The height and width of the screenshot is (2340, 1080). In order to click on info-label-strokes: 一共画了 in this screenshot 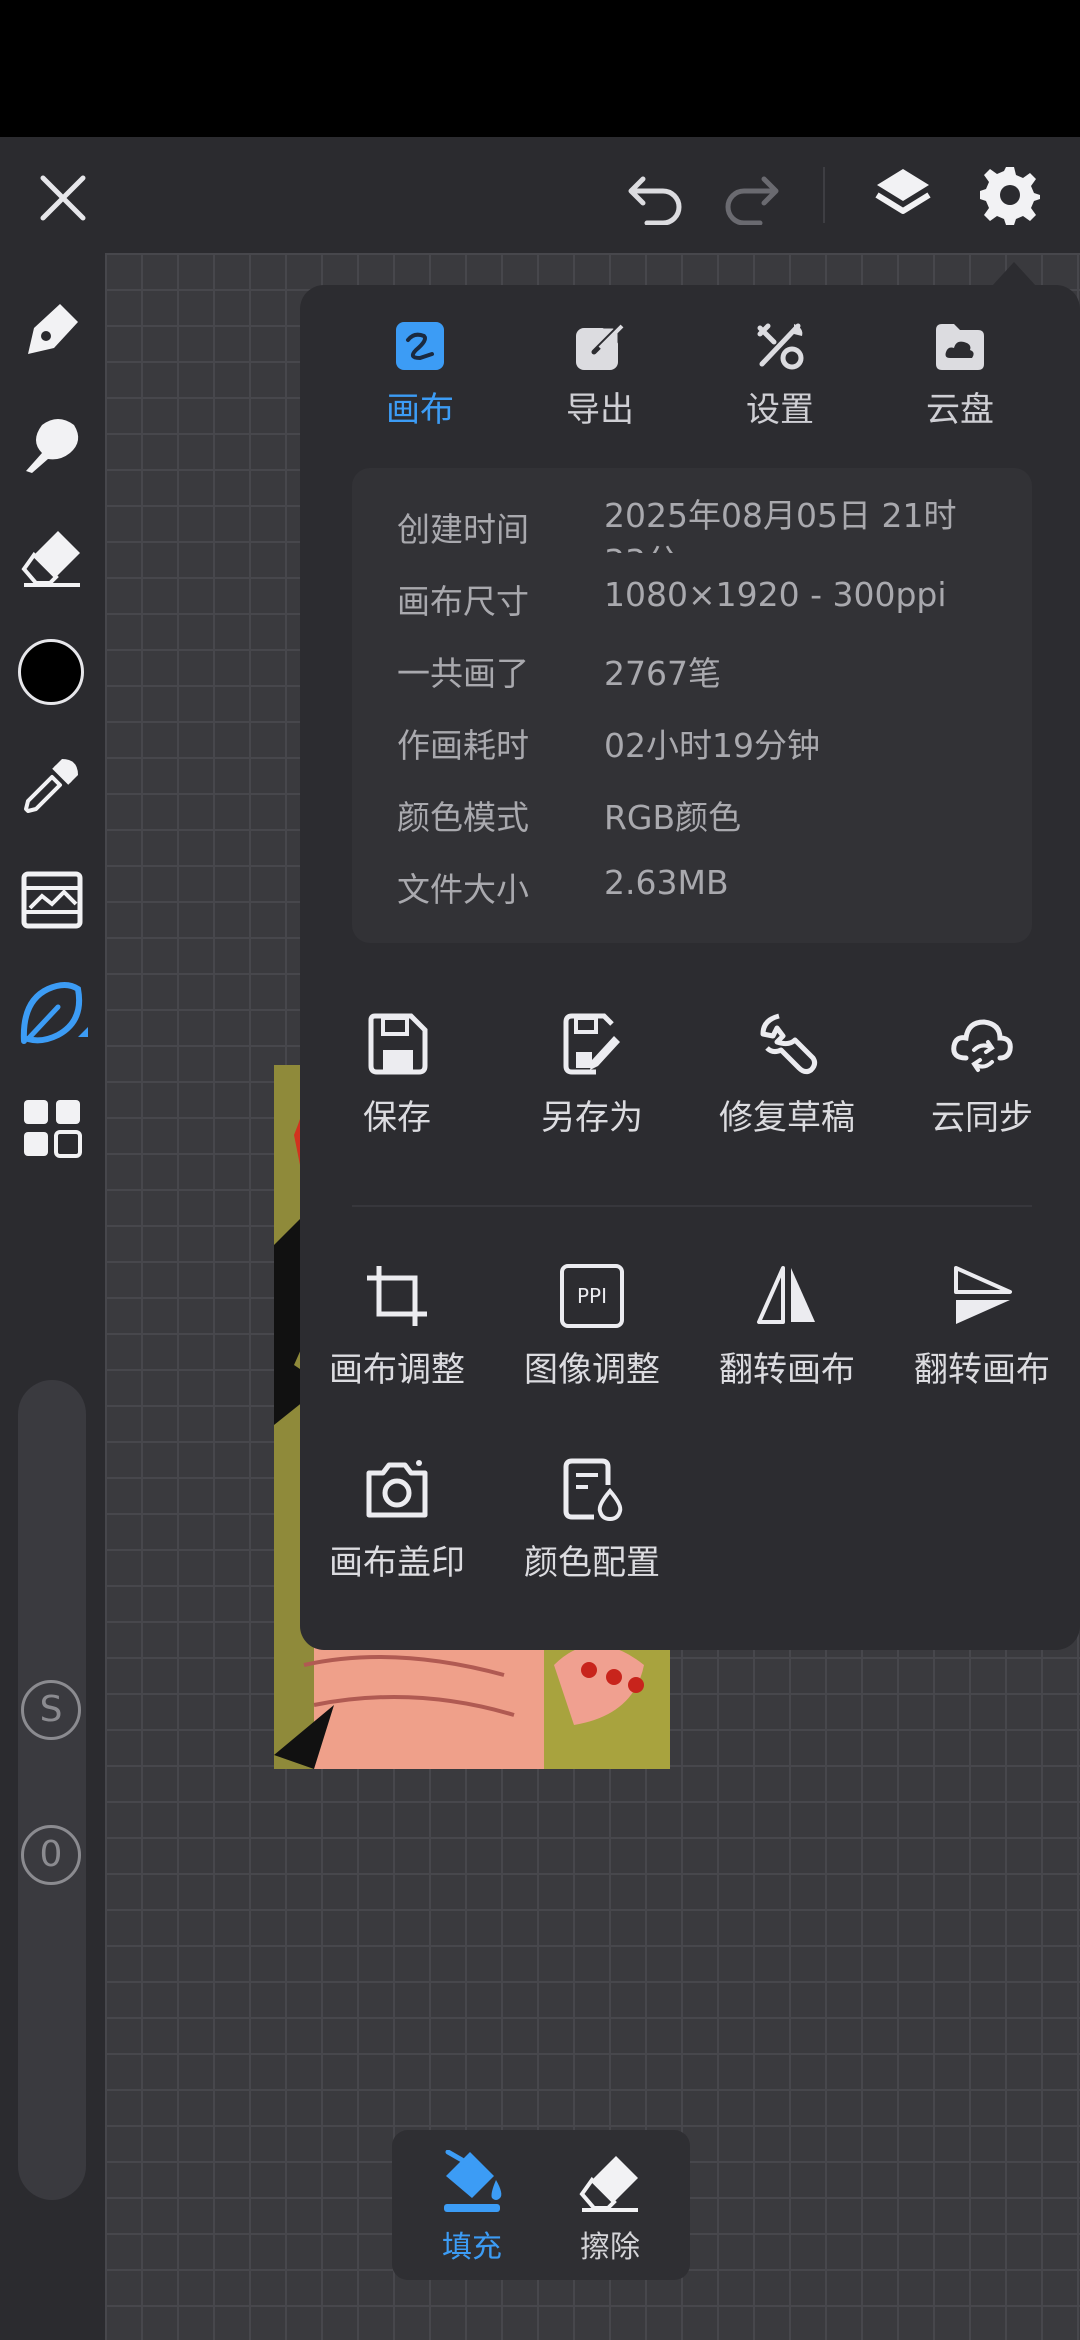, I will do `click(463, 673)`.